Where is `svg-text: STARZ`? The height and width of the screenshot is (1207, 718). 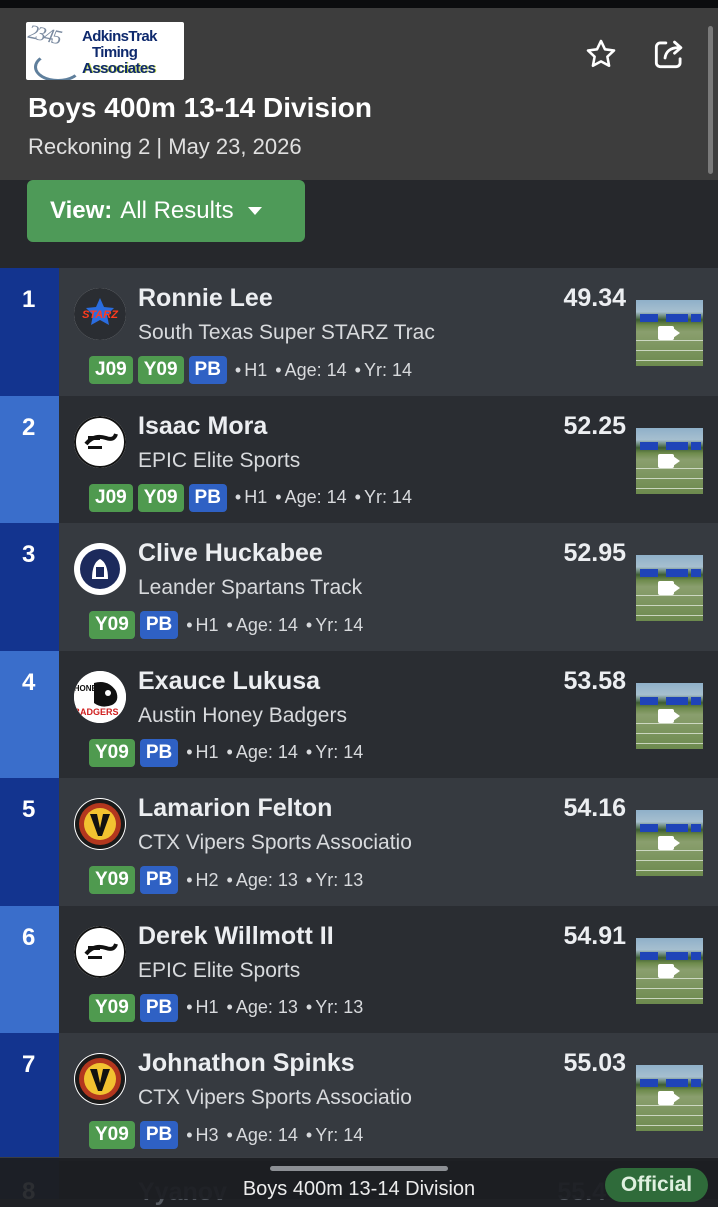
svg-text: STARZ is located at coordinates (100, 315).